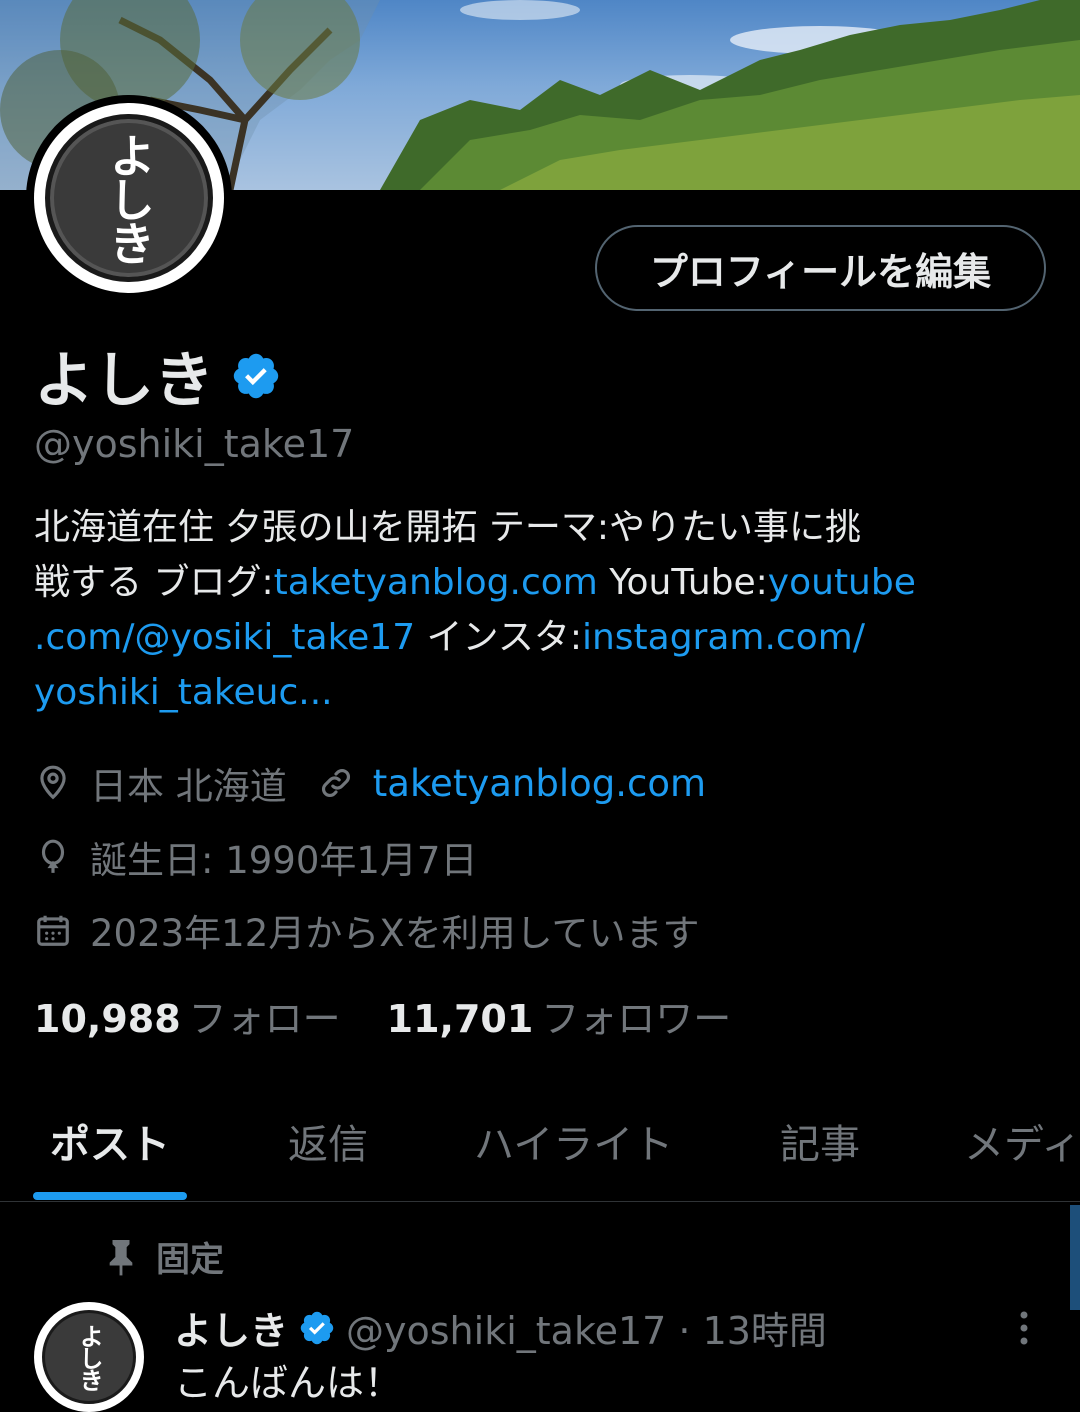  I want to click on balloon-icon, so click(53, 856).